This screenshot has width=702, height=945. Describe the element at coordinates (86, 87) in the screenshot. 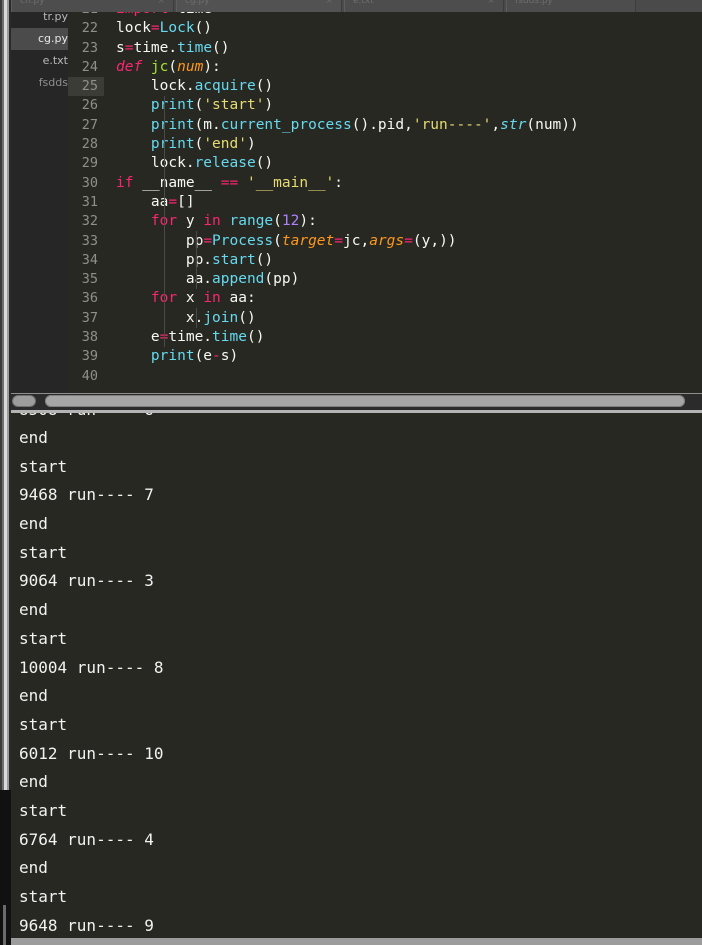

I see `line-number: 25` at that location.